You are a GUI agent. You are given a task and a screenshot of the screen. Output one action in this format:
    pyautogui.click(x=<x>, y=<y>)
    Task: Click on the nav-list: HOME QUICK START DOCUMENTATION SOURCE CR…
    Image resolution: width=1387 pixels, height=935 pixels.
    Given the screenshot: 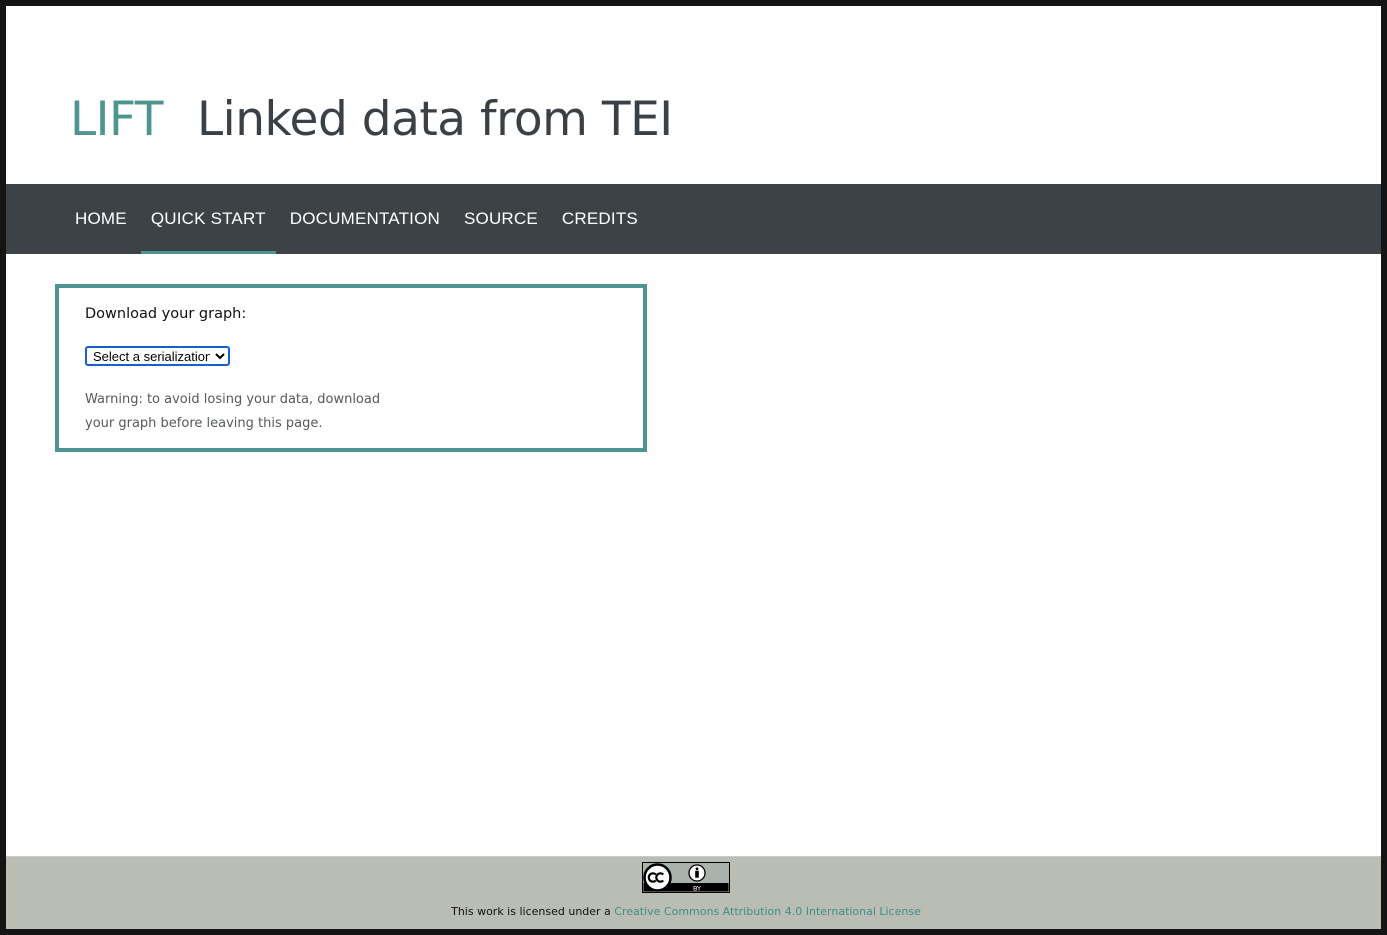 What is the action you would take?
    pyautogui.click(x=356, y=219)
    